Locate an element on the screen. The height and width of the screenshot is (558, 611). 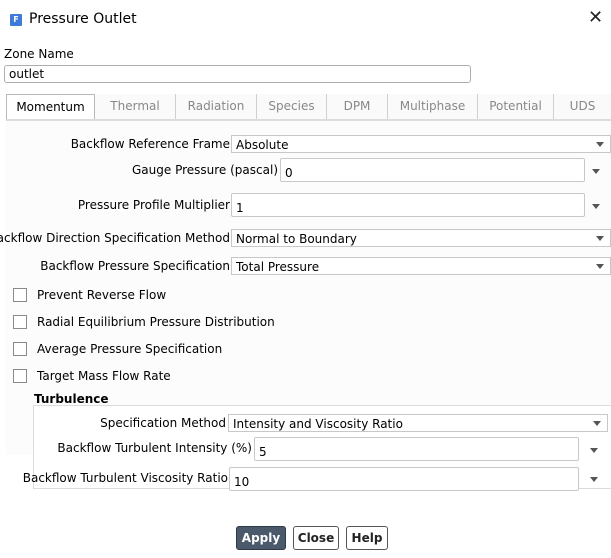
tab-dpm: DPM is located at coordinates (357, 106).